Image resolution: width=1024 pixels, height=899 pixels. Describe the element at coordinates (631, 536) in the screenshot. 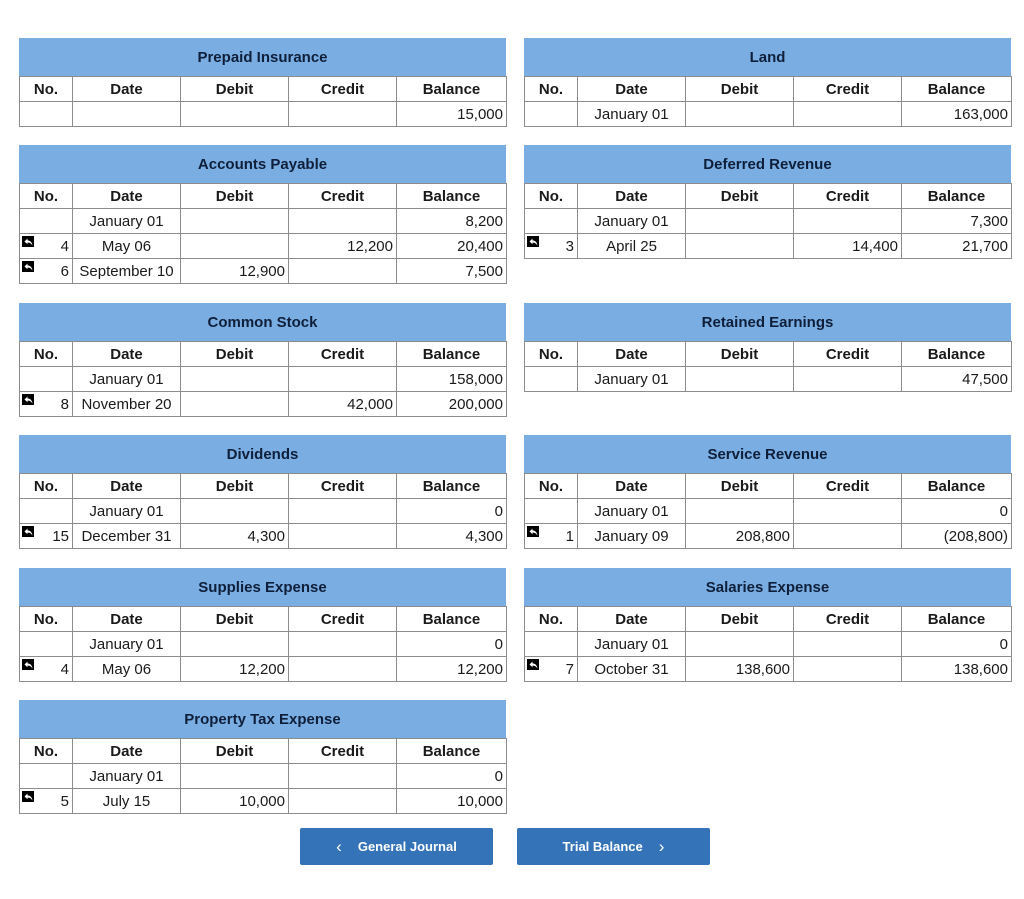

I see `cell-date: January 09` at that location.